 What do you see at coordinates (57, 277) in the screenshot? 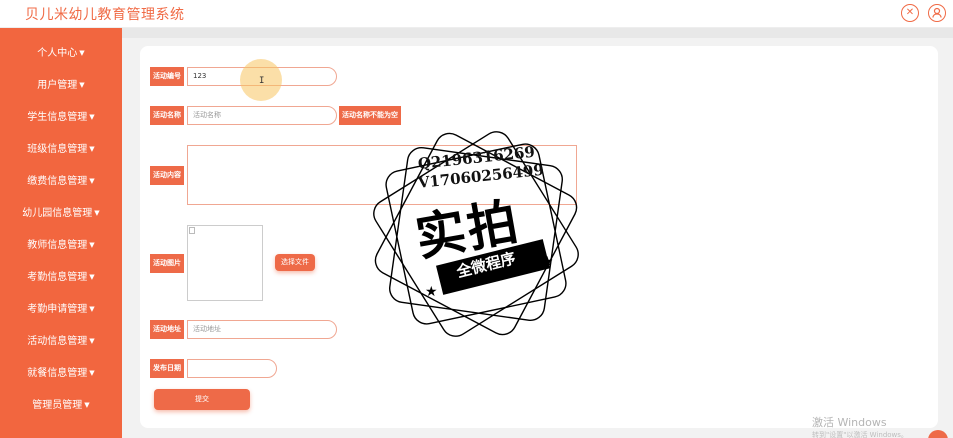
I see `sidebar-item-label: 考勤信息管理` at bounding box center [57, 277].